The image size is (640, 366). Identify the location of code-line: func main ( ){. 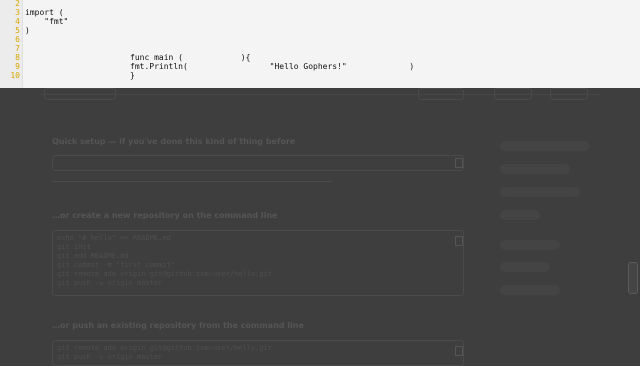
(190, 57).